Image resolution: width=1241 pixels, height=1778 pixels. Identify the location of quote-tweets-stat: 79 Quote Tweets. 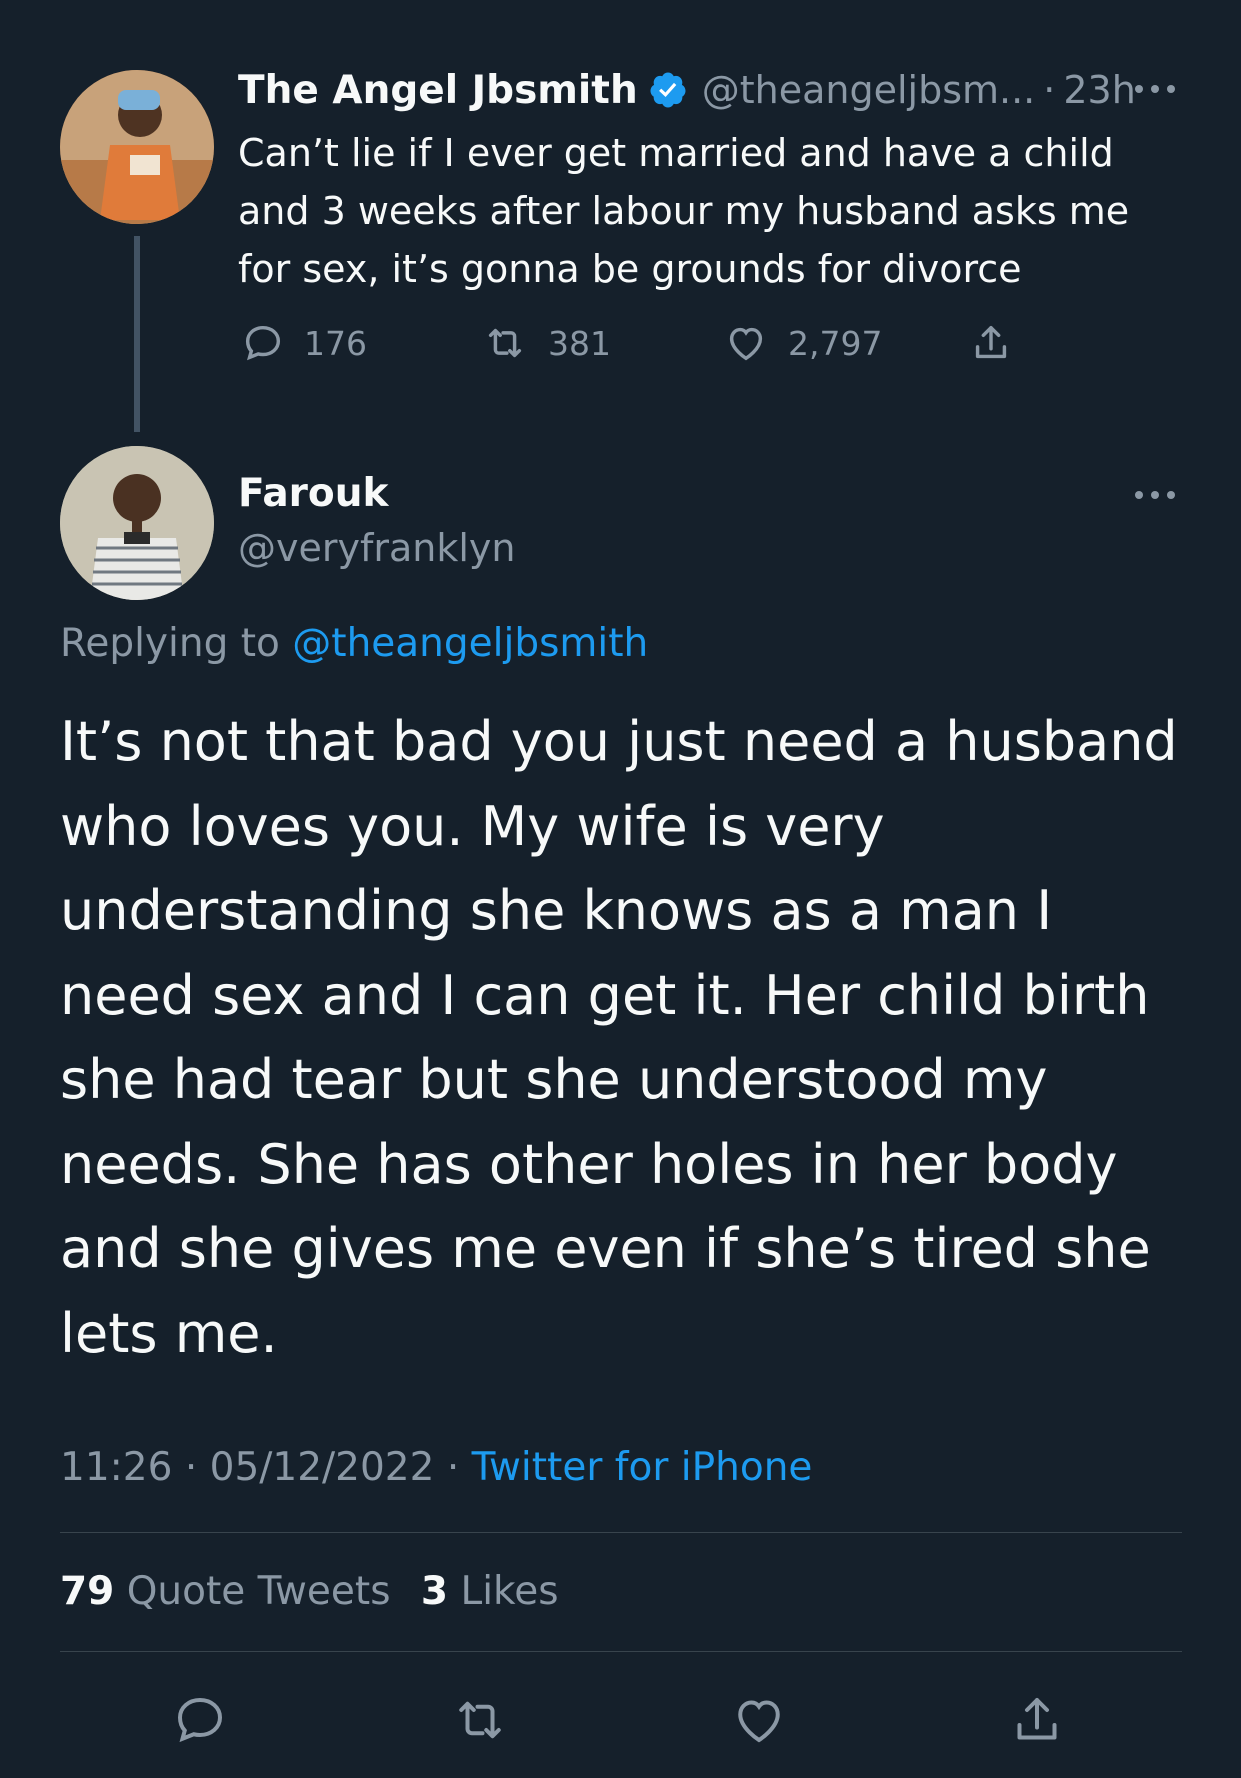
(231, 1591).